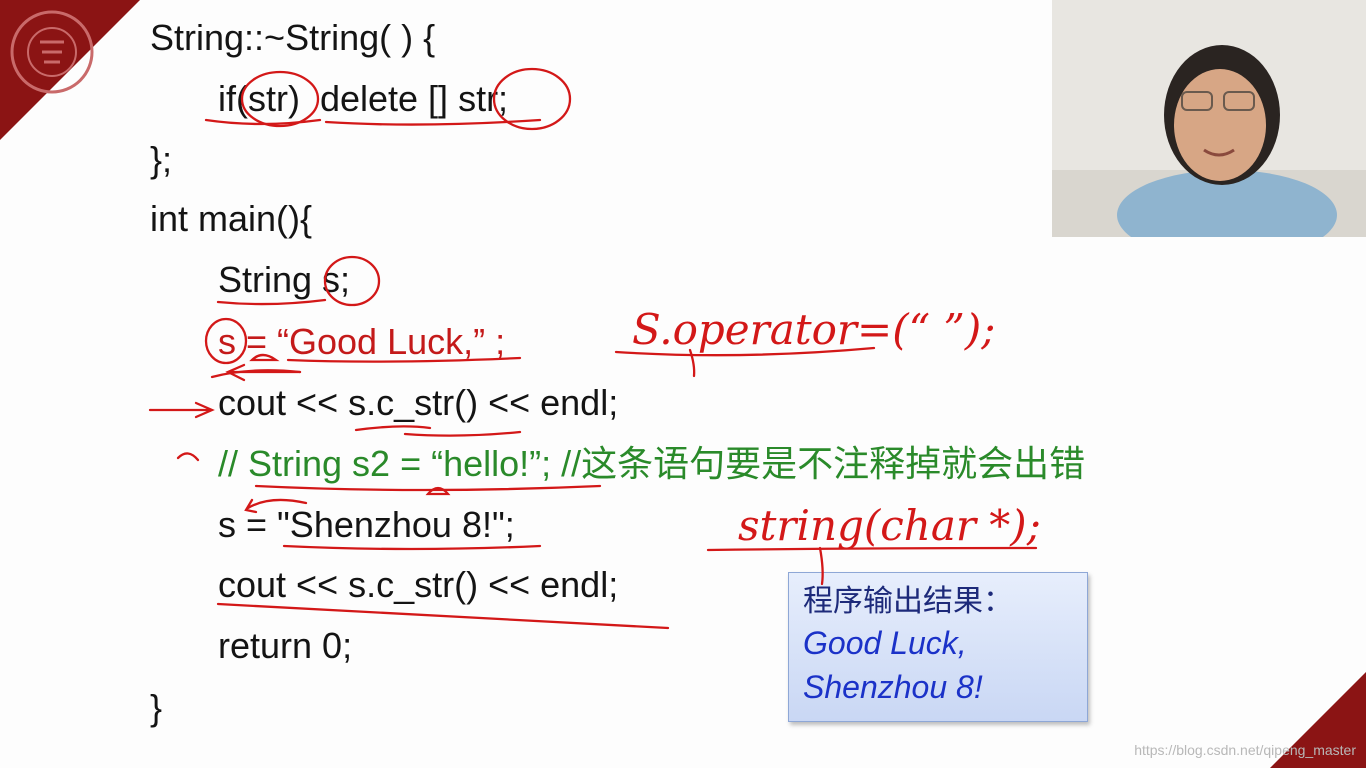 This screenshot has width=1366, height=768. Describe the element at coordinates (156, 707) in the screenshot. I see `code-line: }` at that location.